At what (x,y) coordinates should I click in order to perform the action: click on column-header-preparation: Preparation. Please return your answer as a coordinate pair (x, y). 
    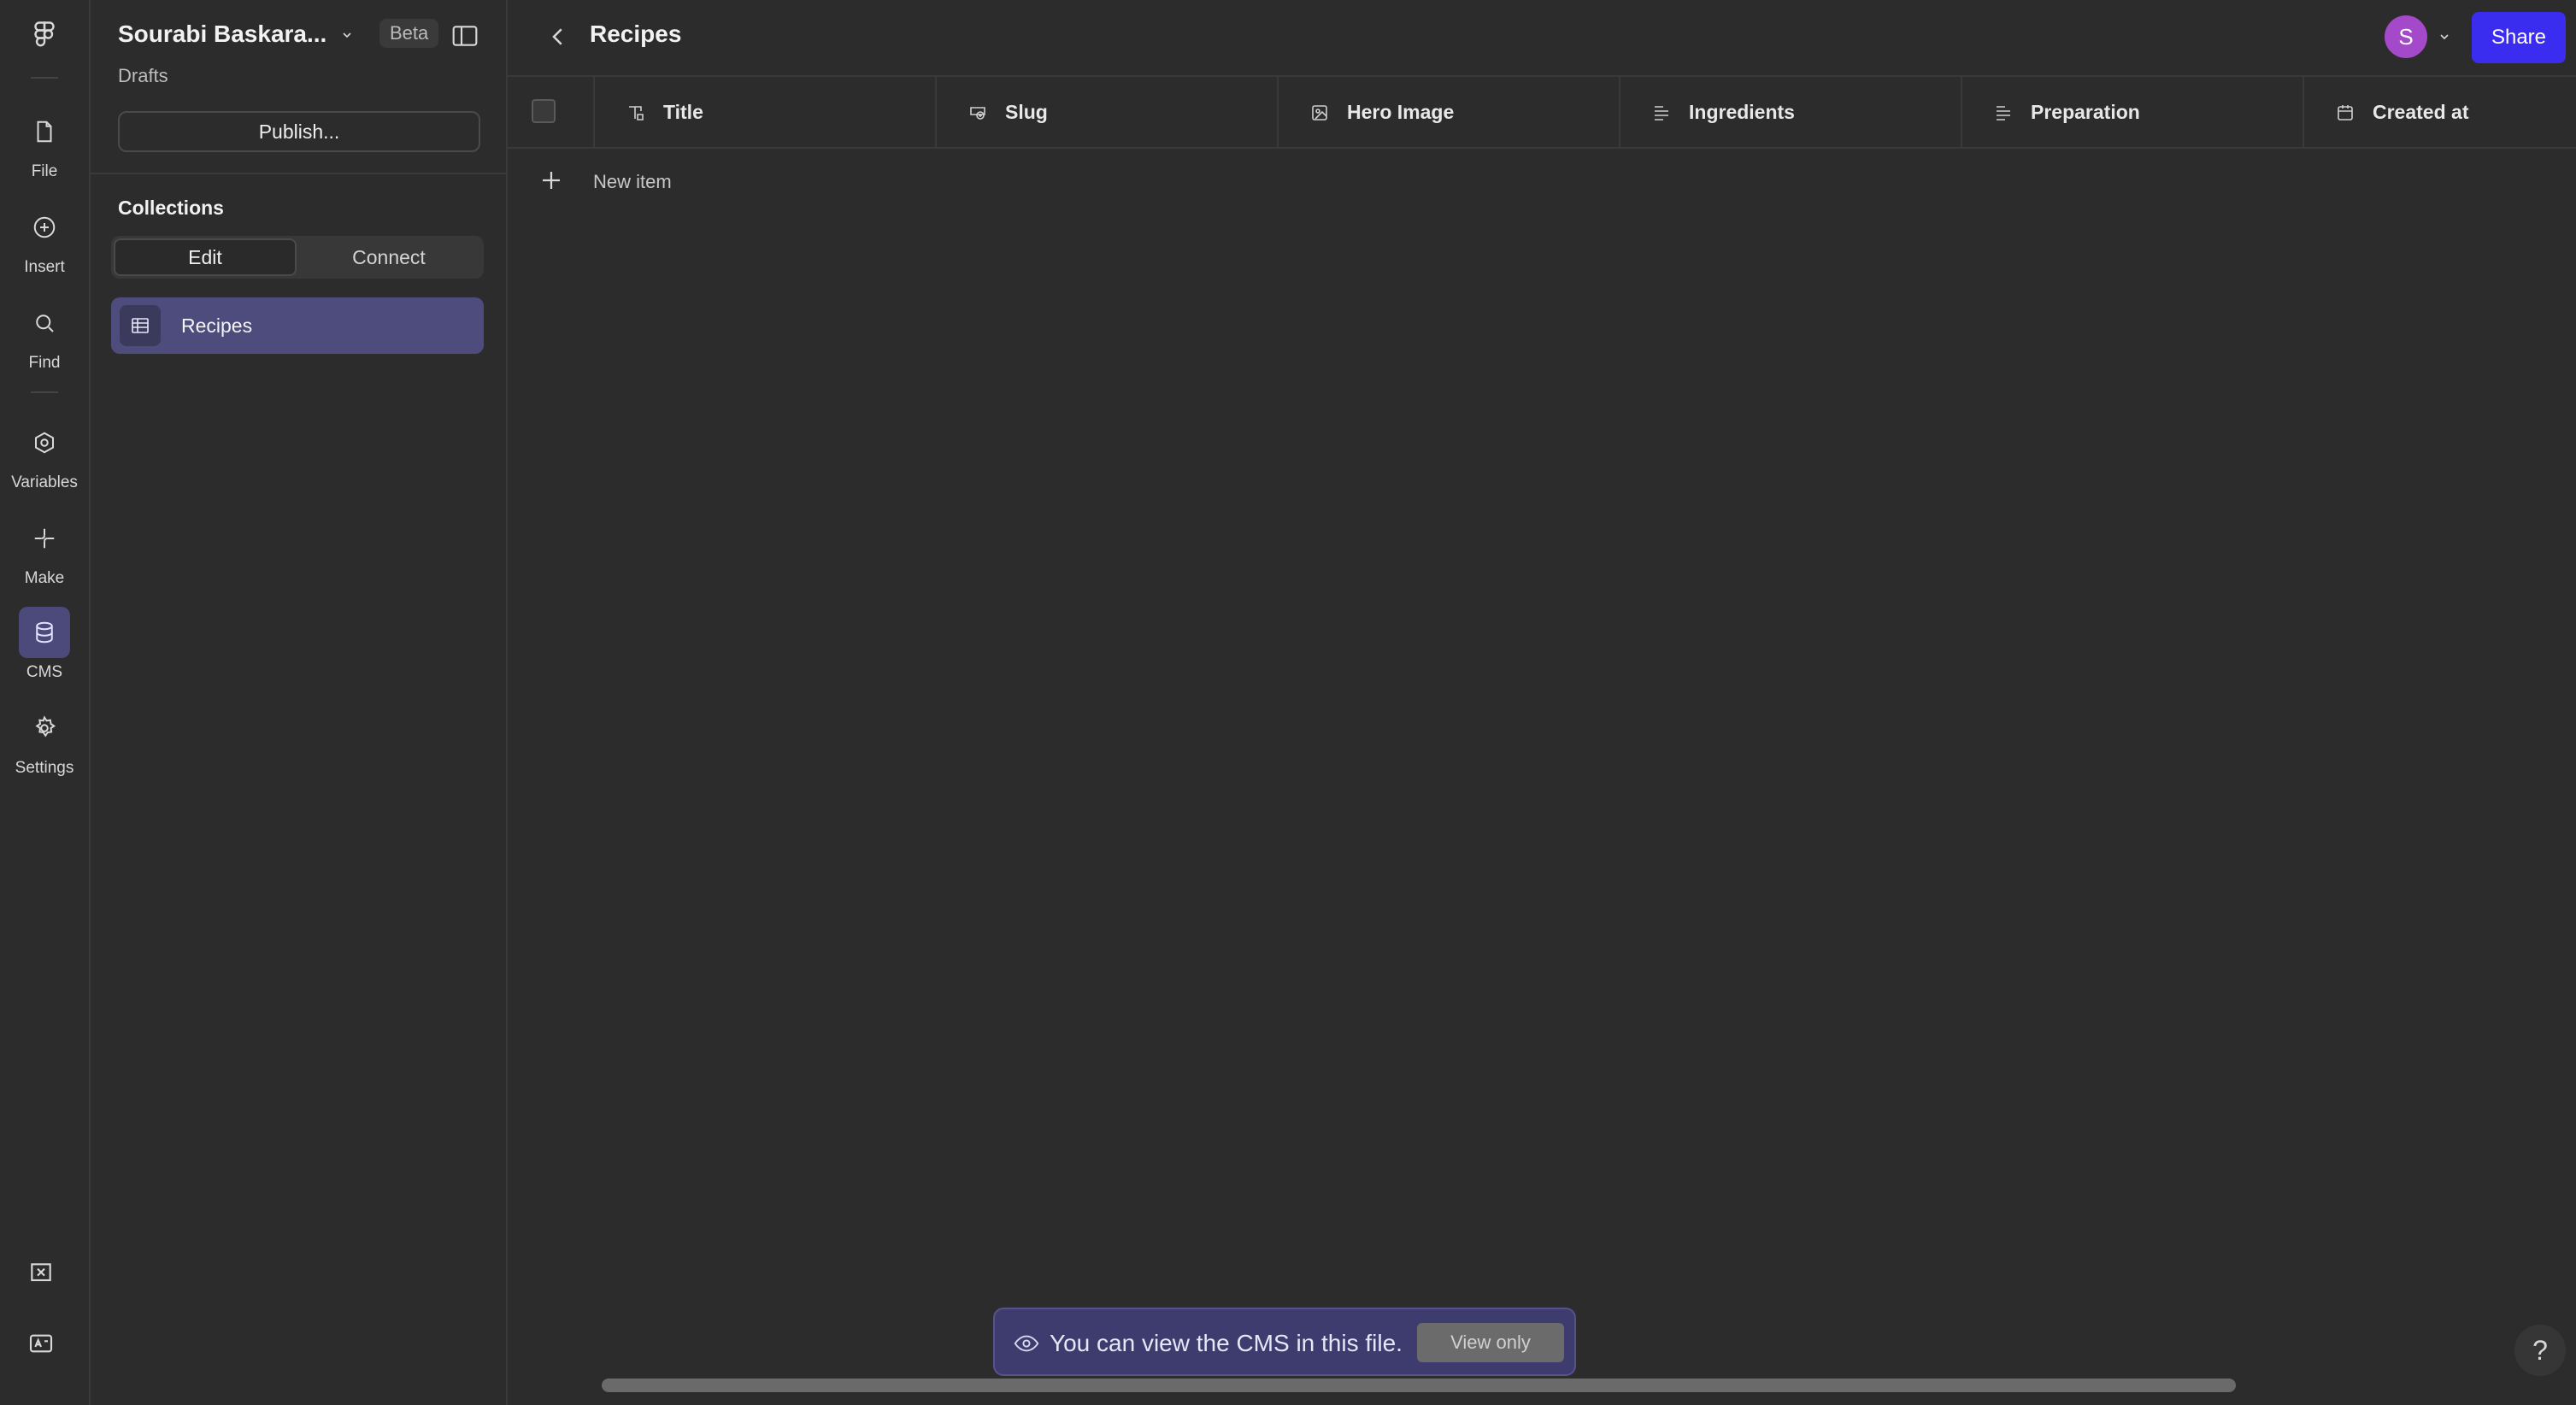
    Looking at the image, I should click on (2132, 112).